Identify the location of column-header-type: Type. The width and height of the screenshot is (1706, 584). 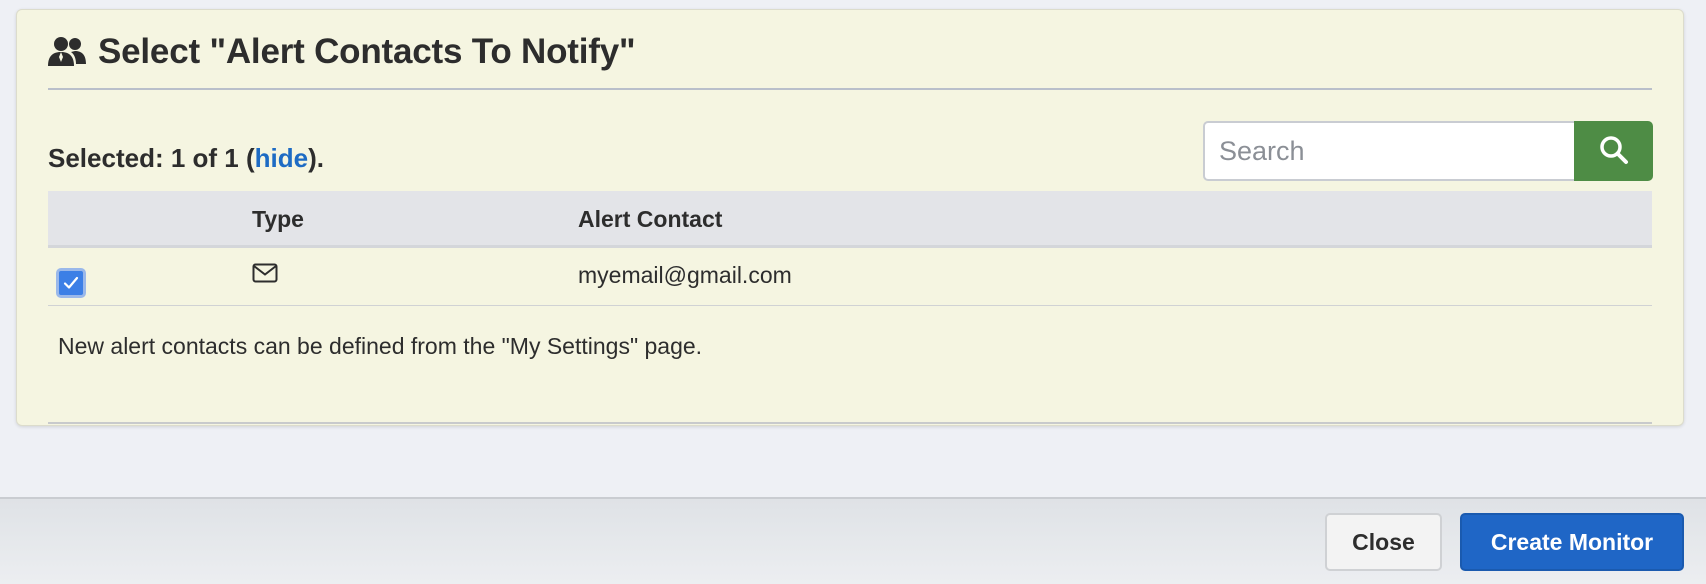
(278, 219).